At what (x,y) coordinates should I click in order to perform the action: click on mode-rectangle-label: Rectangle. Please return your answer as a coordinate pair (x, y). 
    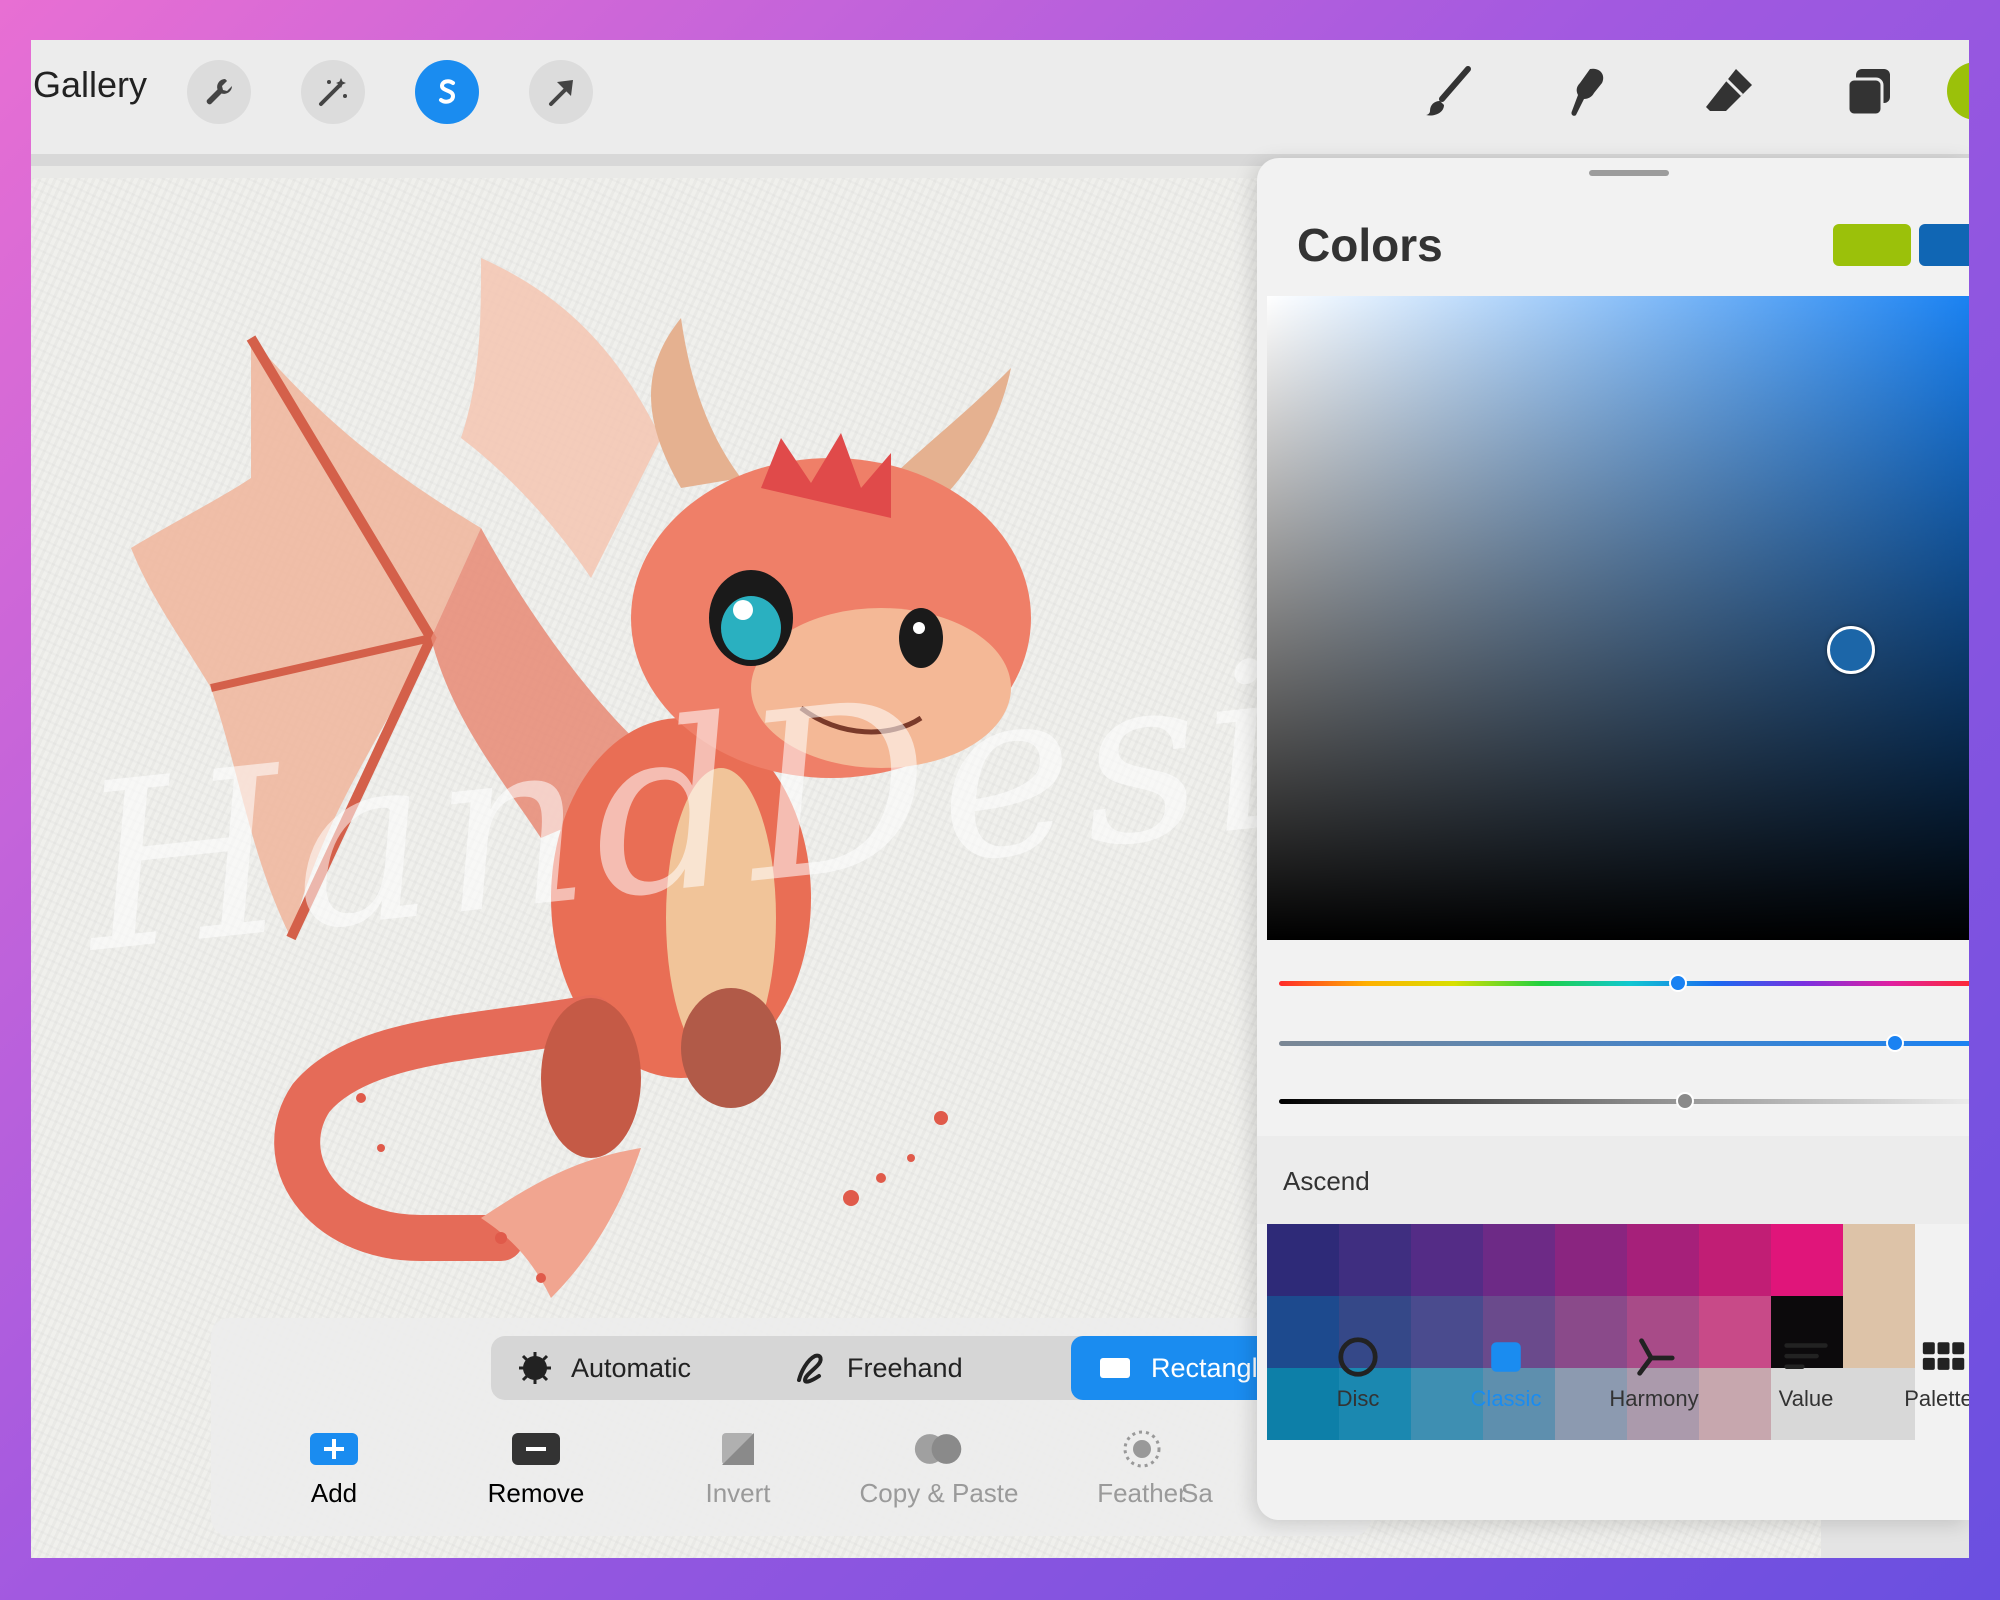
    Looking at the image, I should click on (1212, 1367).